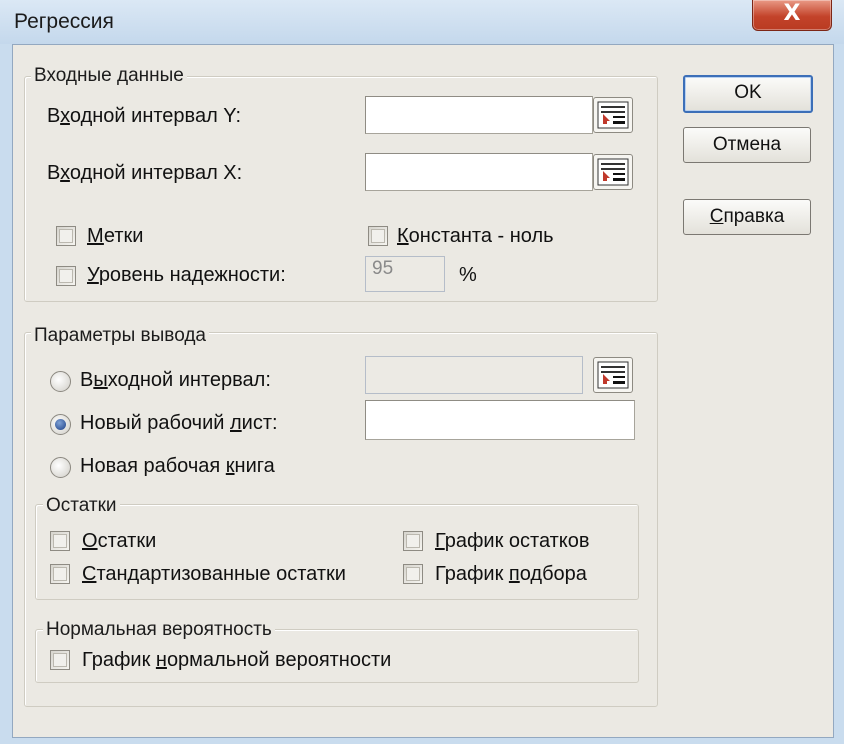  Describe the element at coordinates (748, 94) in the screenshot. I see `ok-button: OK` at that location.